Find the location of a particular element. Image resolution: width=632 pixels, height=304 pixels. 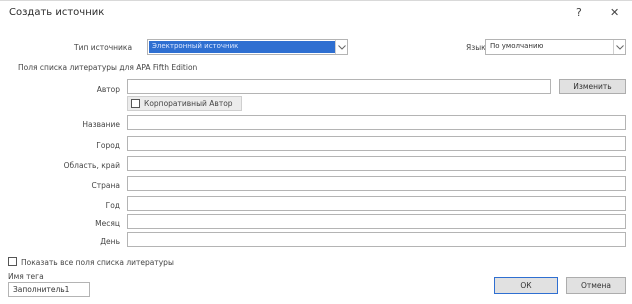

country-input is located at coordinates (376, 183).